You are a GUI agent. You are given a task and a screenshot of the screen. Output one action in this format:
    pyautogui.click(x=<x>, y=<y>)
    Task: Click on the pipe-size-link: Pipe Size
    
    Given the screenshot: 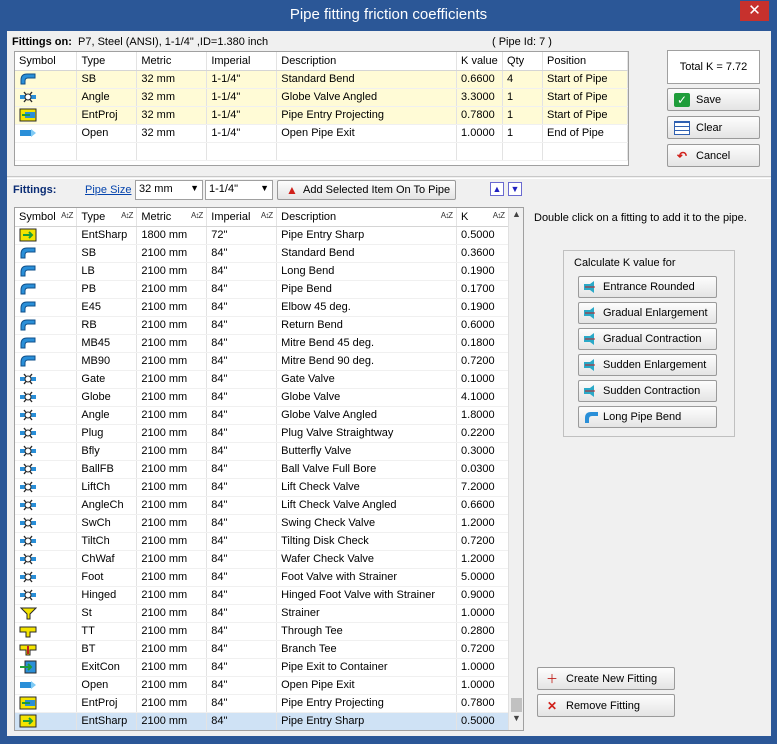 What is the action you would take?
    pyautogui.click(x=108, y=190)
    